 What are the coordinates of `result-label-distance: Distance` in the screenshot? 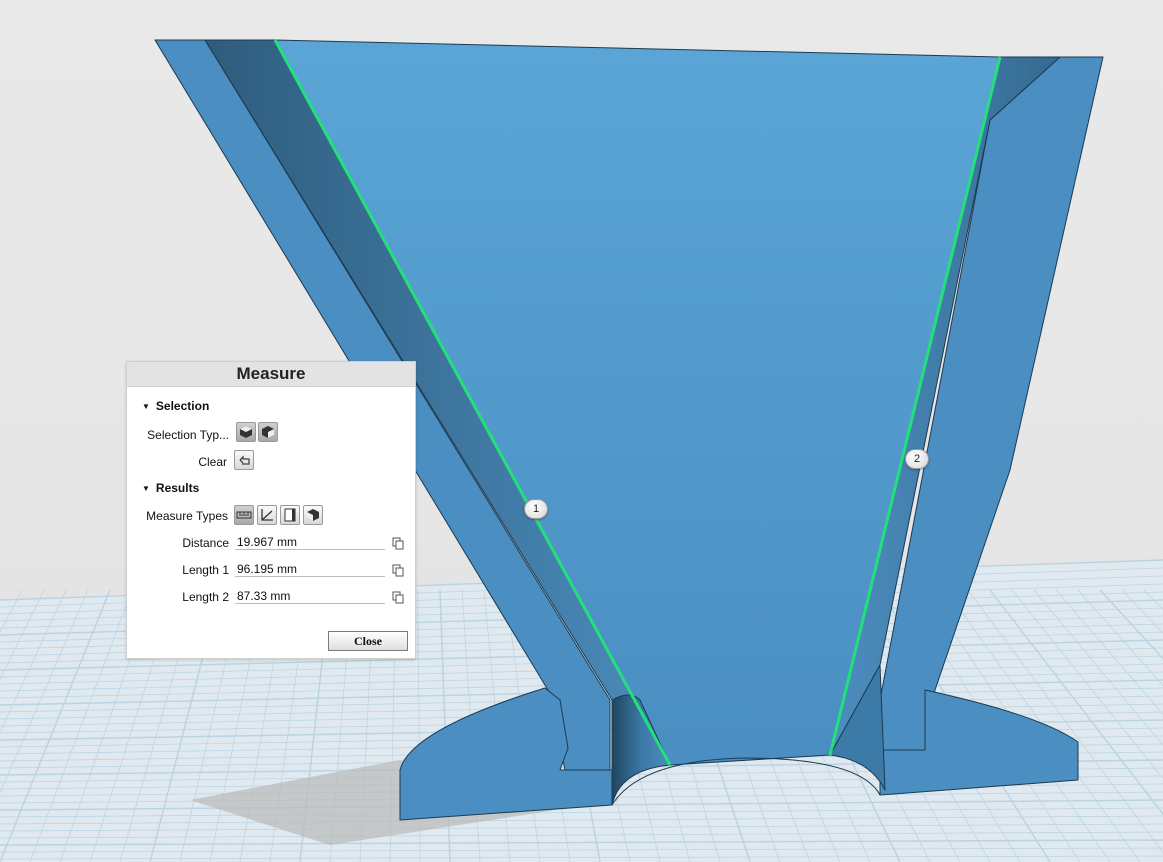 It's located at (205, 543).